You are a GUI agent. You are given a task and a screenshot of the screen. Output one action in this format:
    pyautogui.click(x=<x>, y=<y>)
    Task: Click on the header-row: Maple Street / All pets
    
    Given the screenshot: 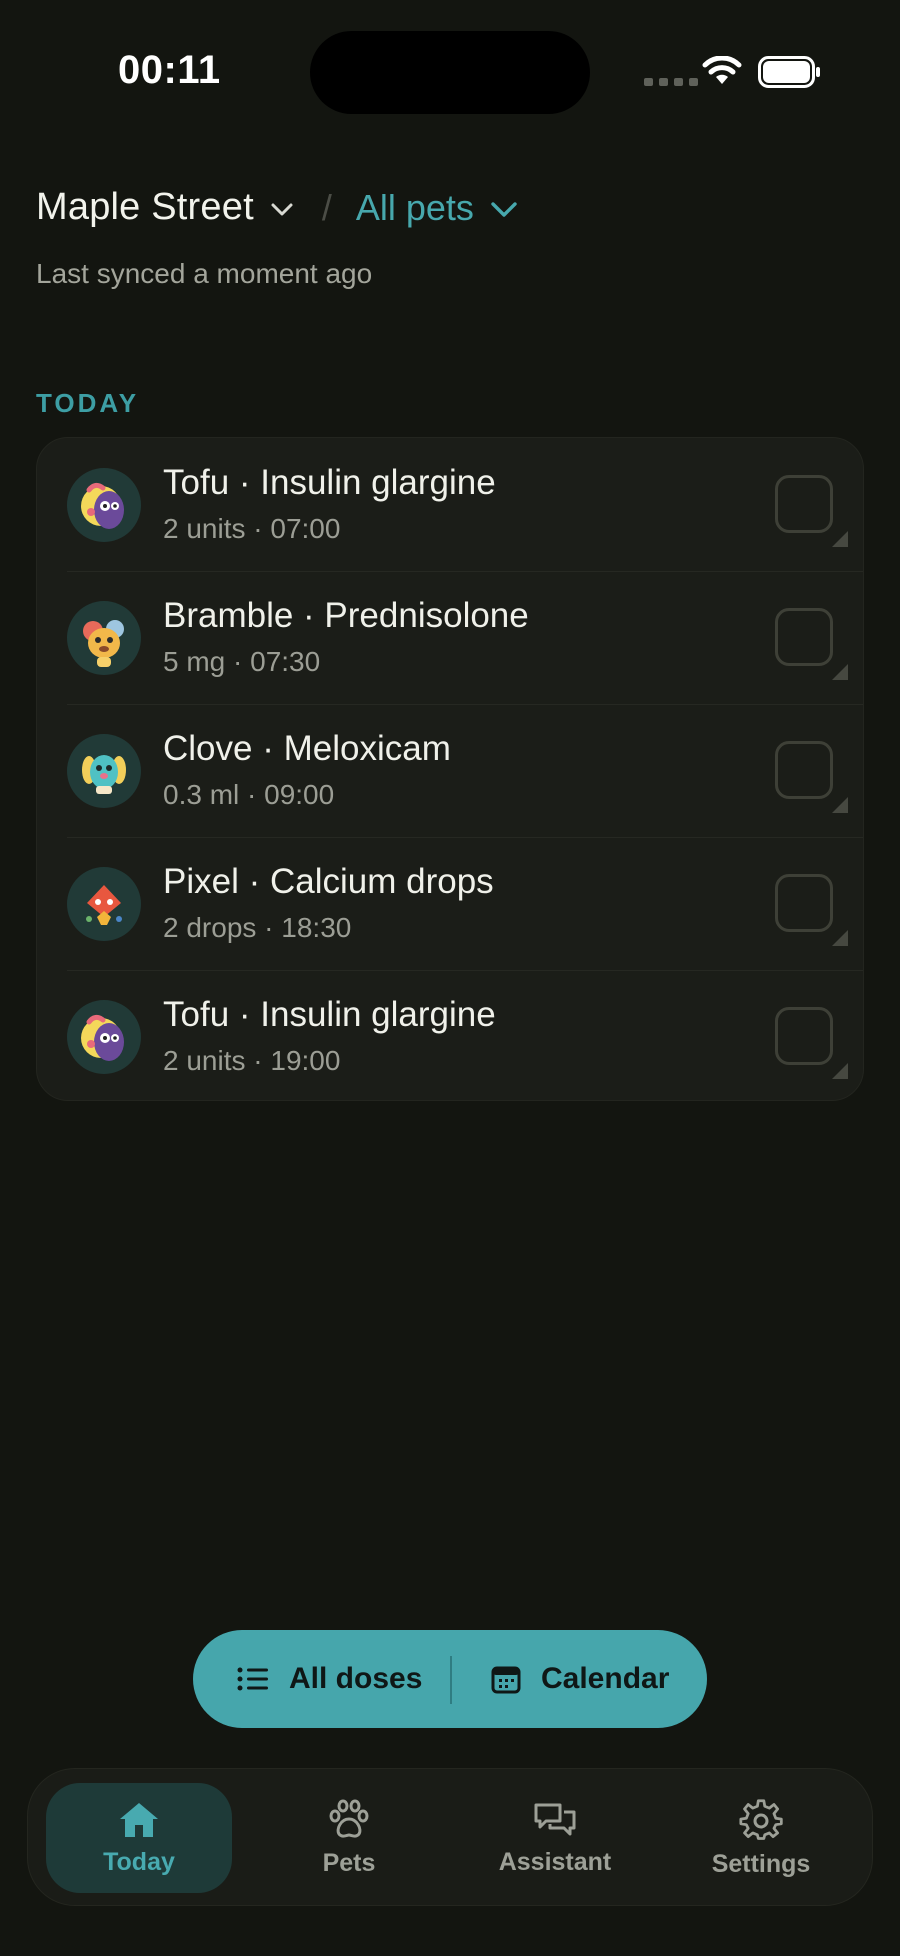 What is the action you would take?
    pyautogui.click(x=277, y=207)
    